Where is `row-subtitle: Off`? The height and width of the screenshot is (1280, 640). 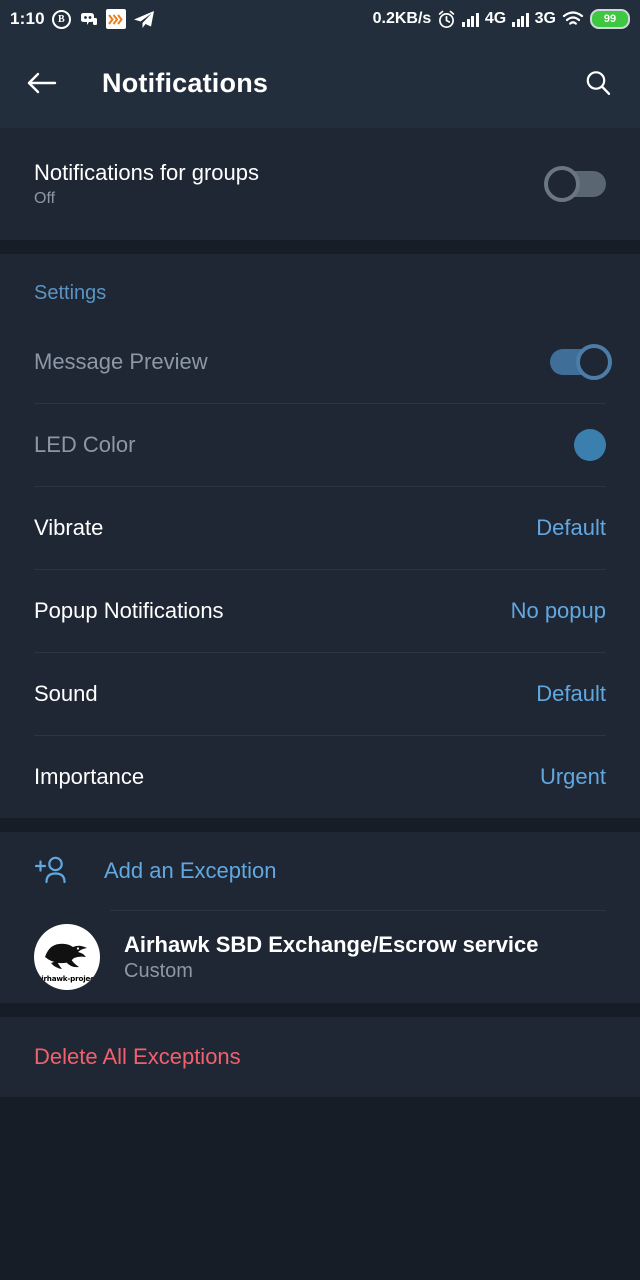
row-subtitle: Off is located at coordinates (45, 198).